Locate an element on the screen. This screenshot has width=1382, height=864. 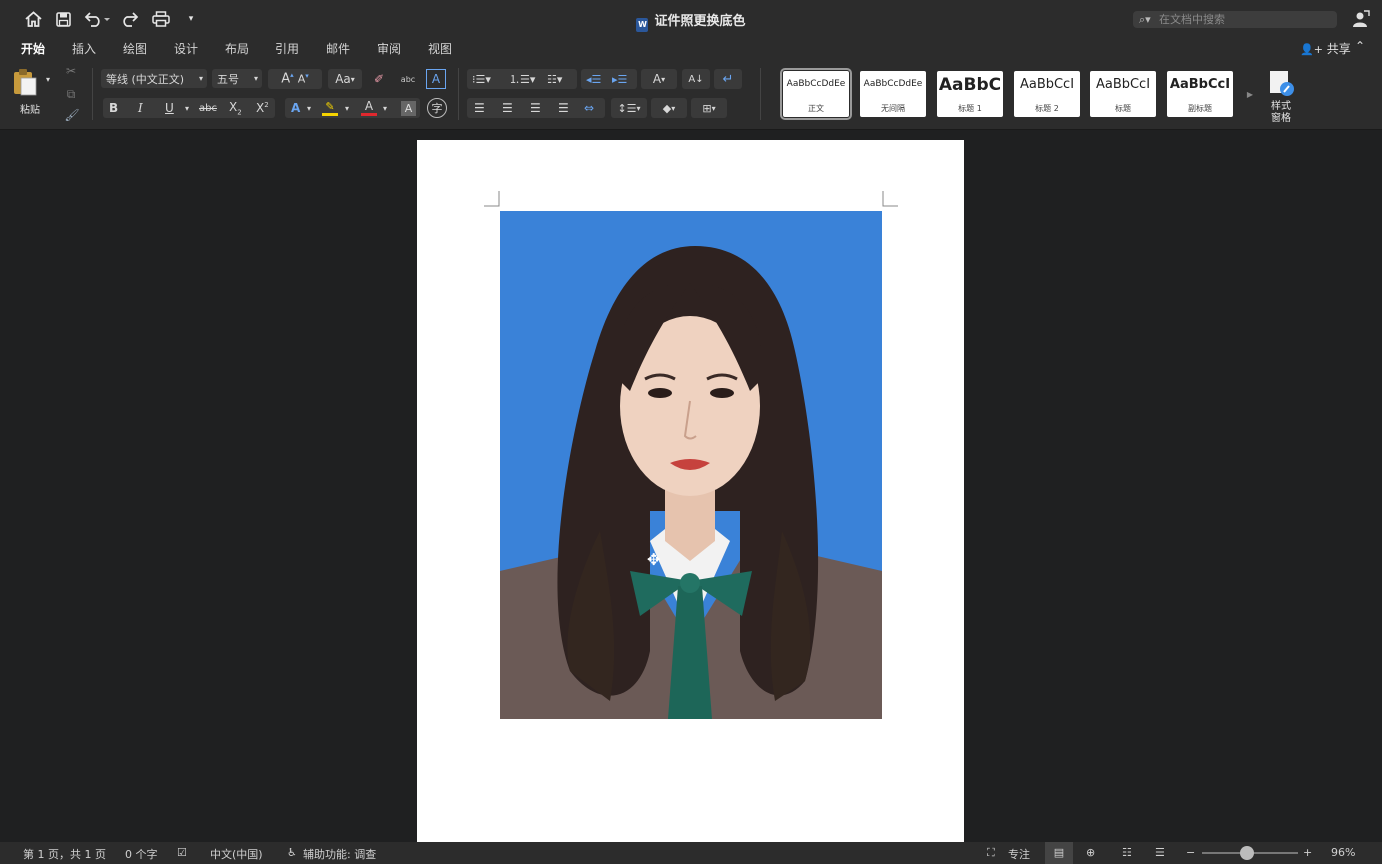
cut-icon: ✂ is located at coordinates (71, 71).